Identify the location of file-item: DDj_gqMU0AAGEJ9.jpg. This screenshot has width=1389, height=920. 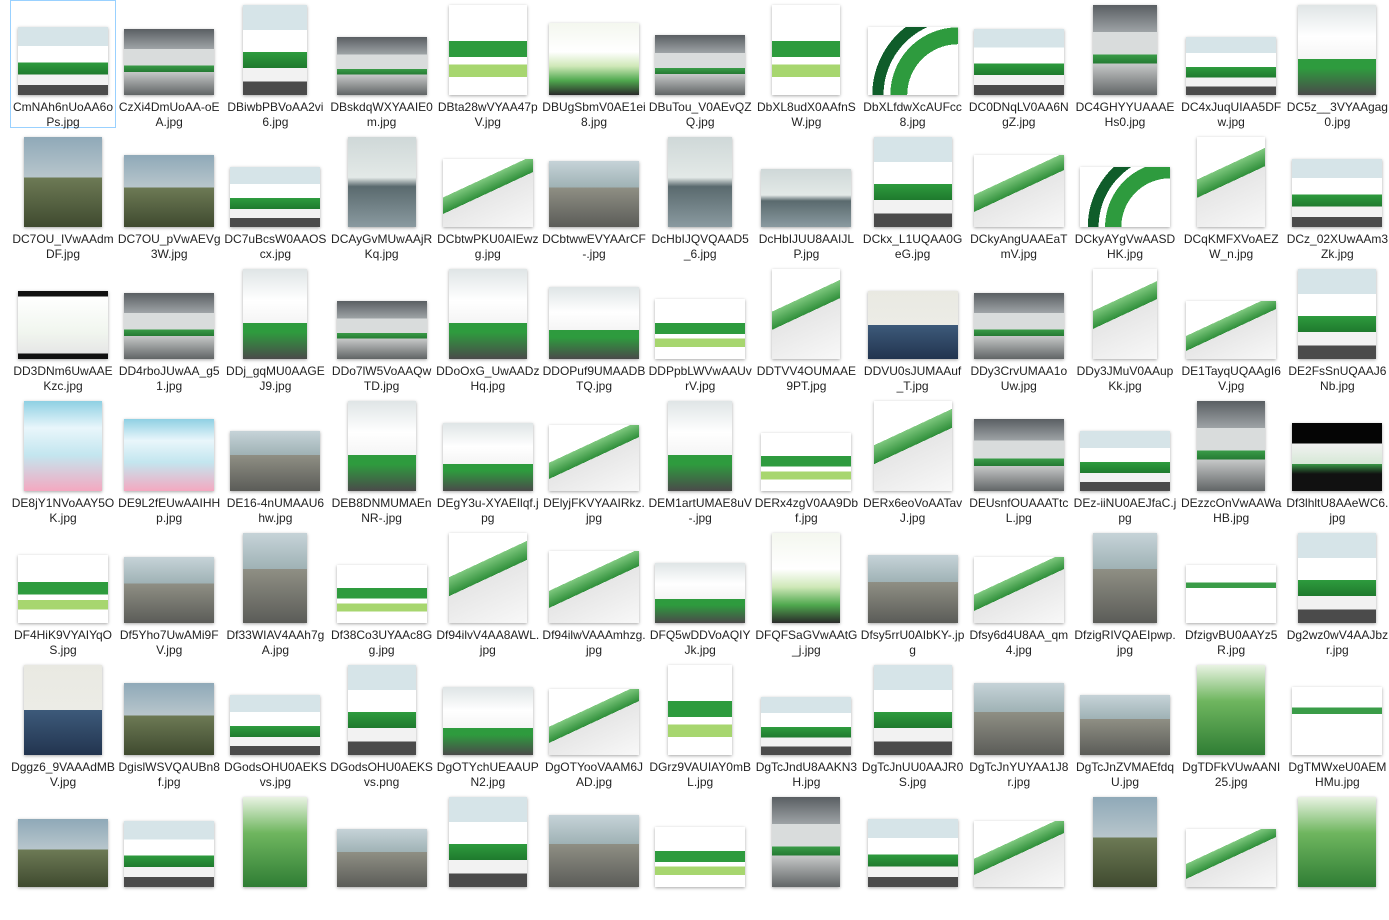
(275, 328).